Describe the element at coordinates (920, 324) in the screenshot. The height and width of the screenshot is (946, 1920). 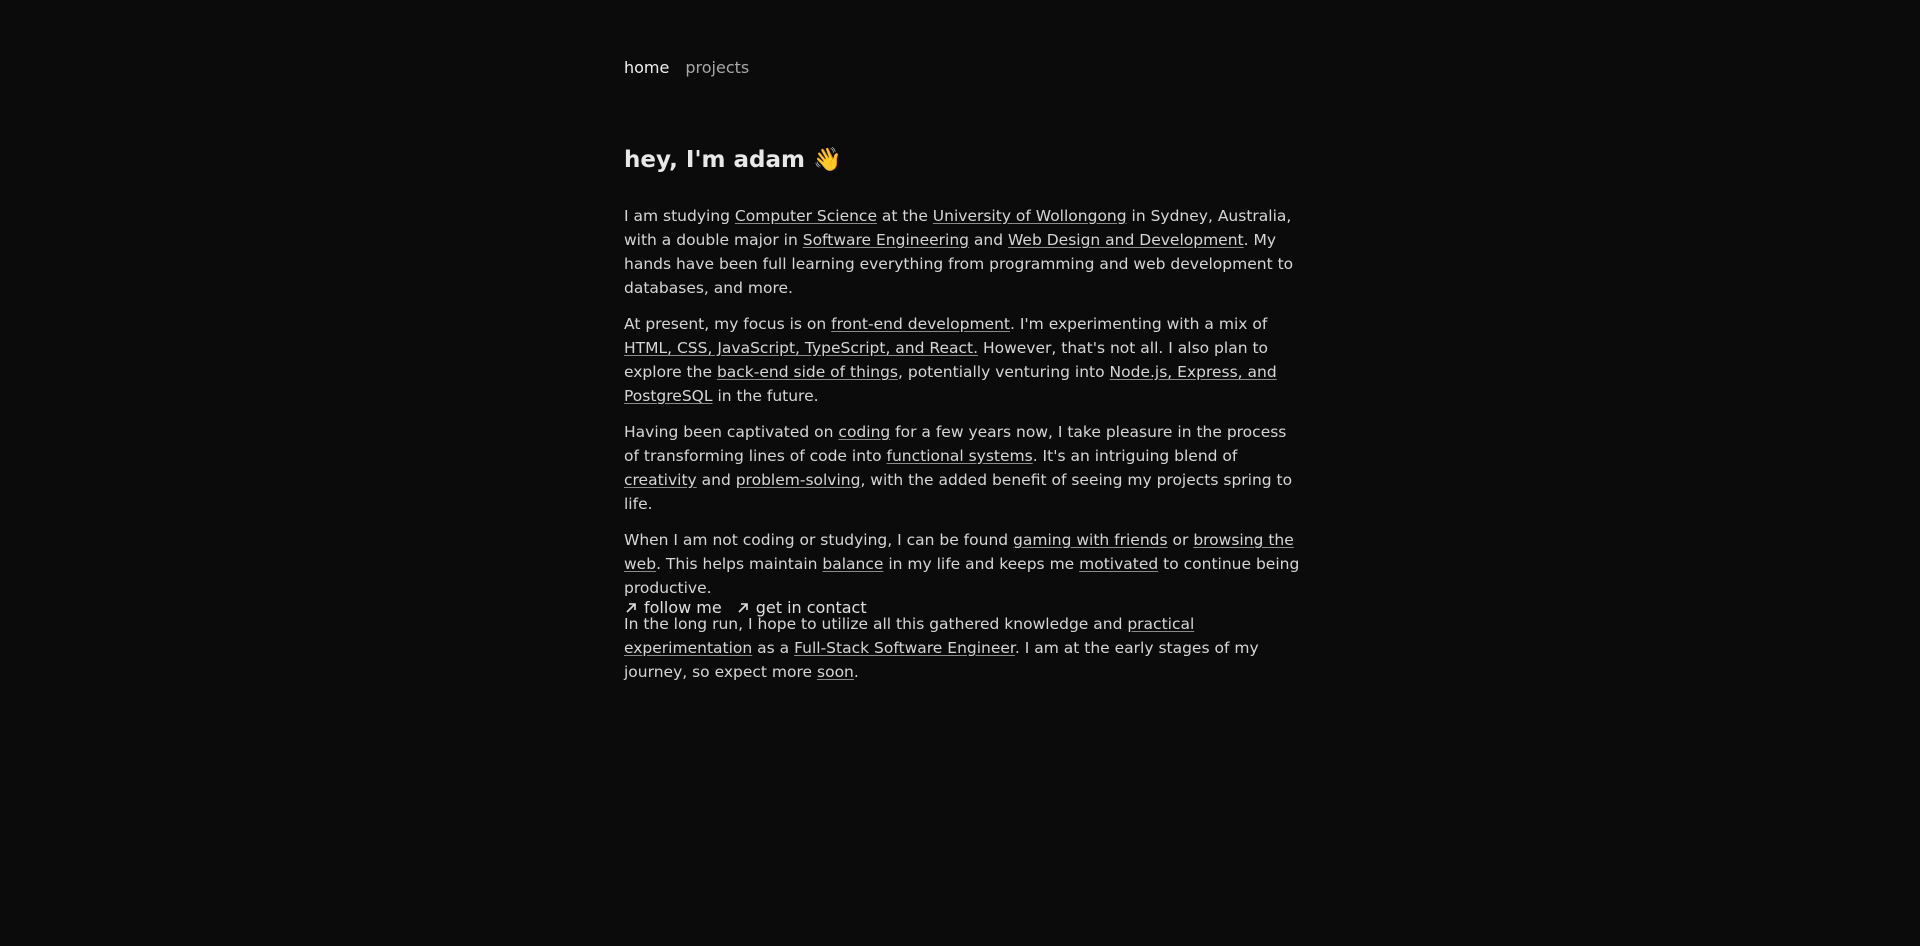
I see `front-end-link: front-end development` at that location.